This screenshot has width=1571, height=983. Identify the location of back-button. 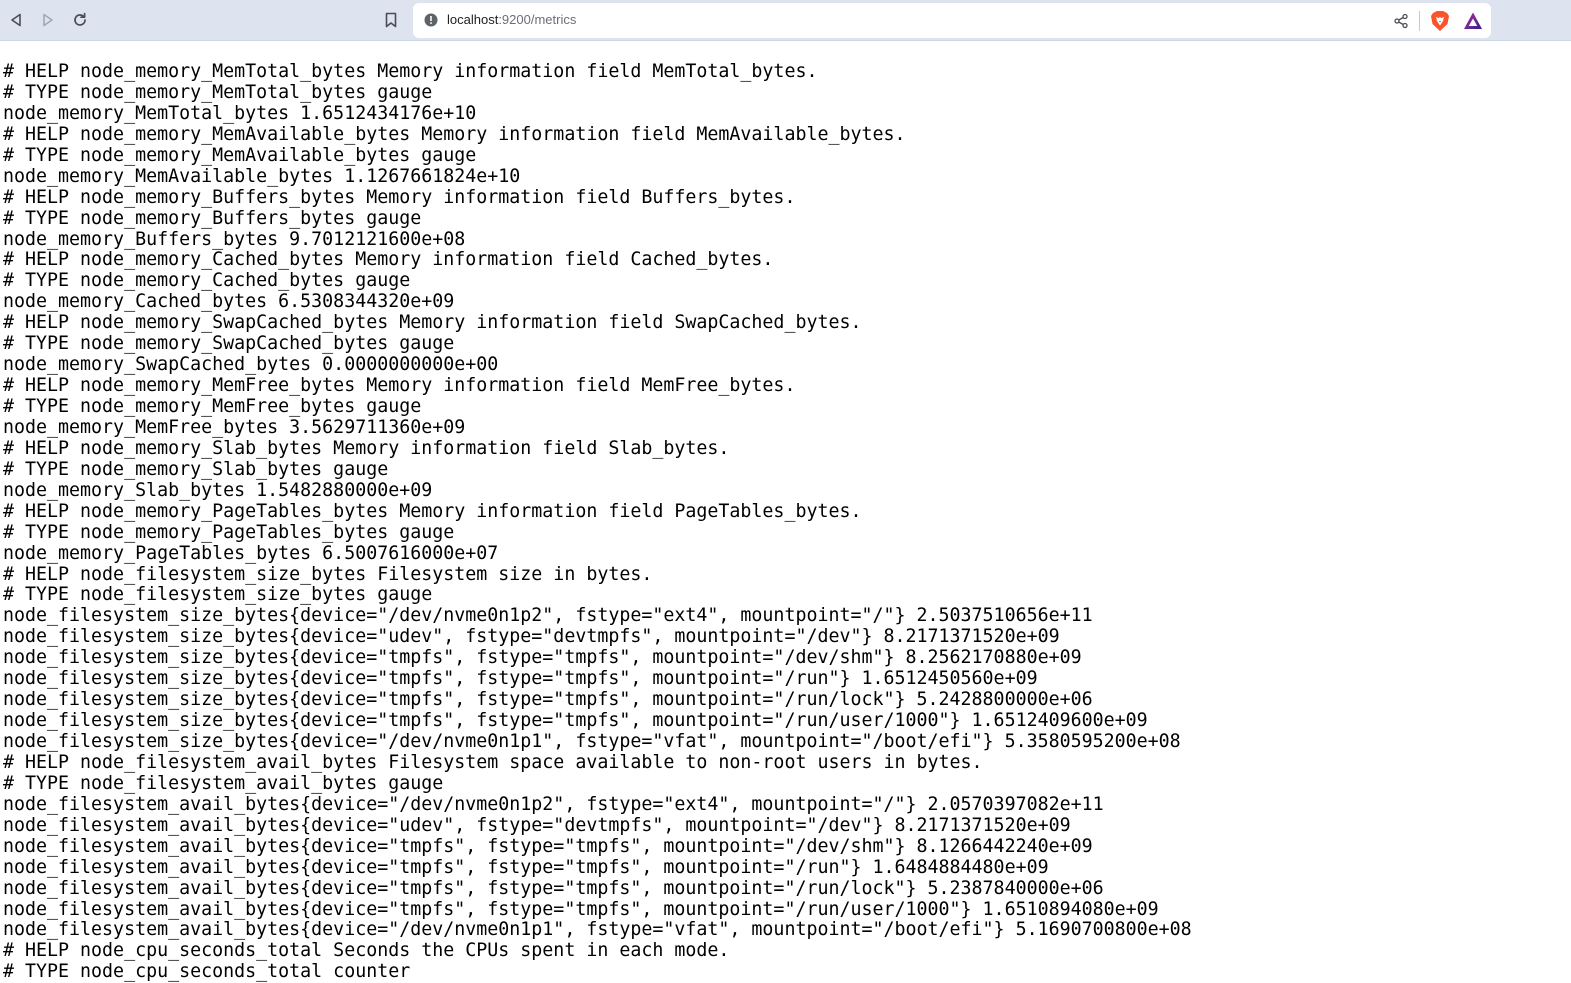
(16, 20).